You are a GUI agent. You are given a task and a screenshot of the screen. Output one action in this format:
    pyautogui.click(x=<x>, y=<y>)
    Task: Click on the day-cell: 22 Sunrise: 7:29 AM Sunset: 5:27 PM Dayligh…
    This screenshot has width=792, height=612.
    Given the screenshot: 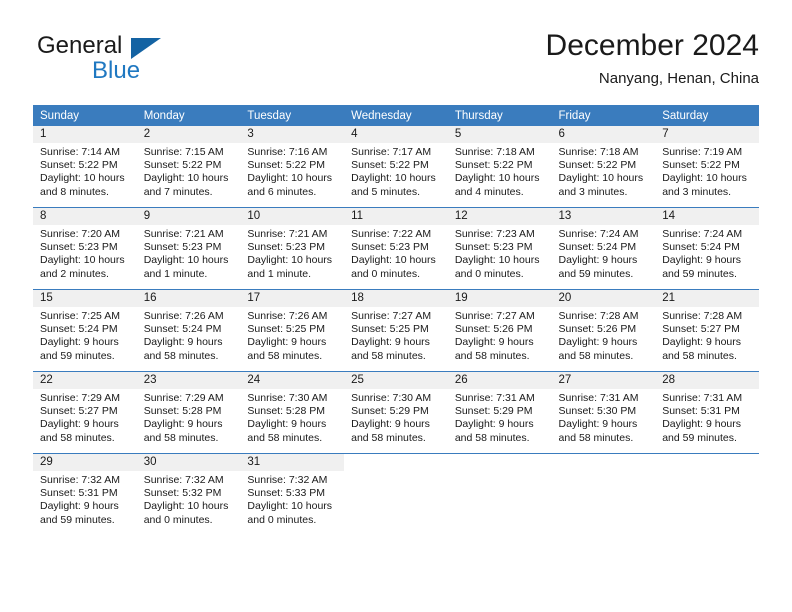 What is the action you would take?
    pyautogui.click(x=85, y=412)
    